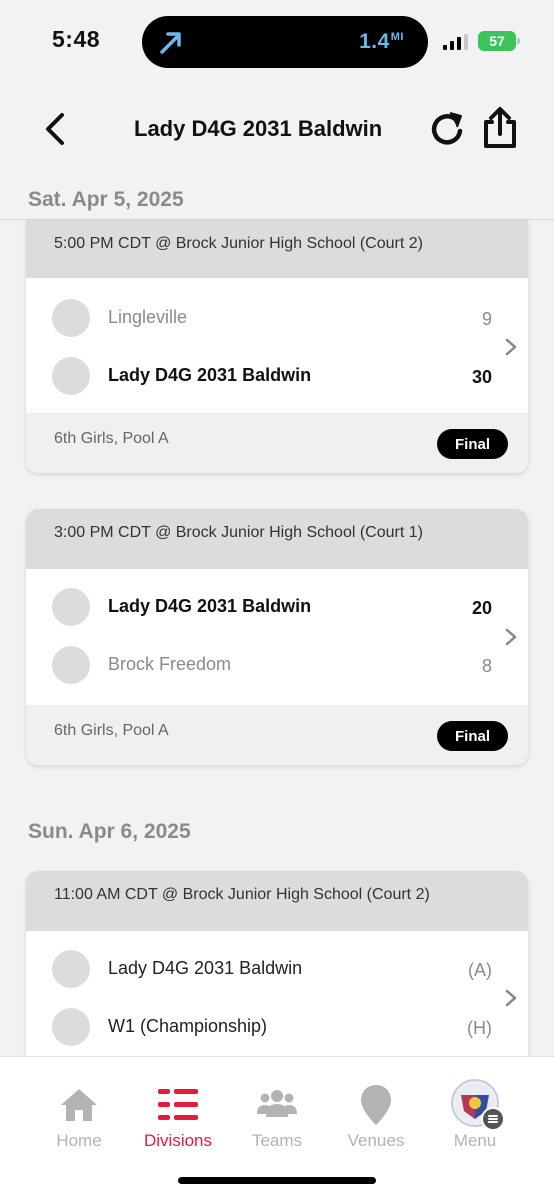 This screenshot has height=1200, width=554. What do you see at coordinates (261, 666) in the screenshot?
I see `team-row: Brock Freedom 8` at bounding box center [261, 666].